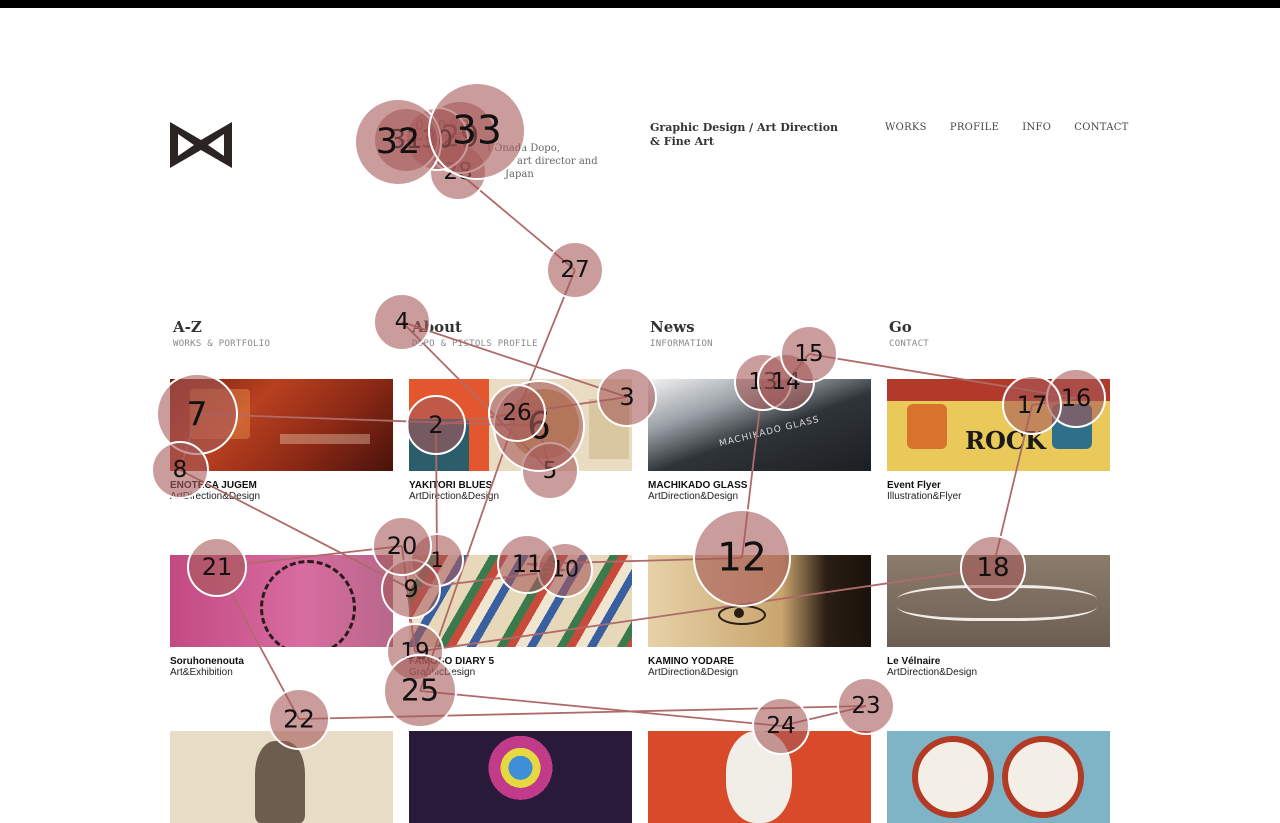  I want to click on fixation-label: 25, so click(420, 691).